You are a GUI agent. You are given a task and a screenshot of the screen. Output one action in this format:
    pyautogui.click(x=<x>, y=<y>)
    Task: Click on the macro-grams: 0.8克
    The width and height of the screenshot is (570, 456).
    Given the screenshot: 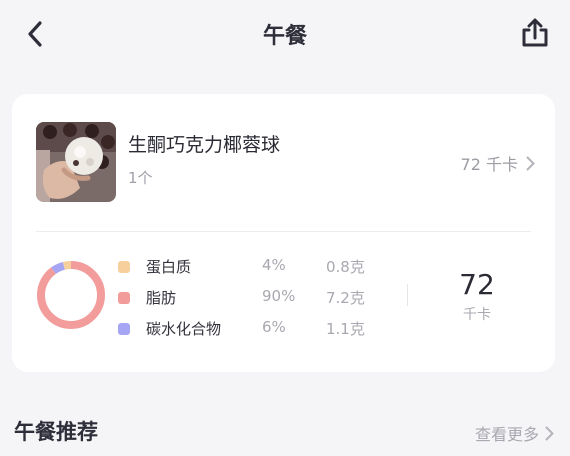 What is the action you would take?
    pyautogui.click(x=345, y=267)
    